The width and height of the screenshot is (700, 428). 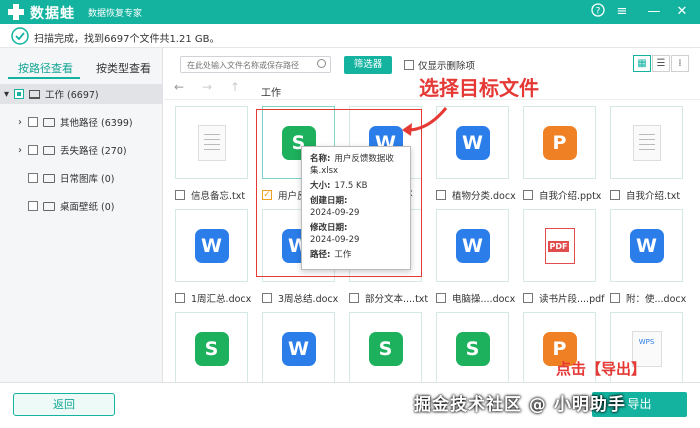 I want to click on drive-icon, so click(x=34, y=94).